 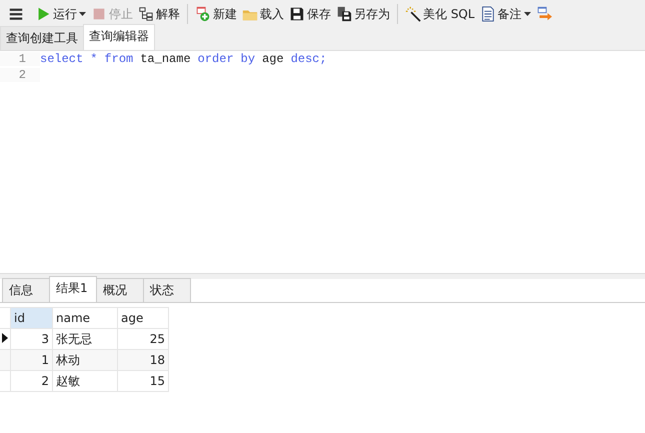 What do you see at coordinates (85, 318) in the screenshot?
I see `column-header: name` at bounding box center [85, 318].